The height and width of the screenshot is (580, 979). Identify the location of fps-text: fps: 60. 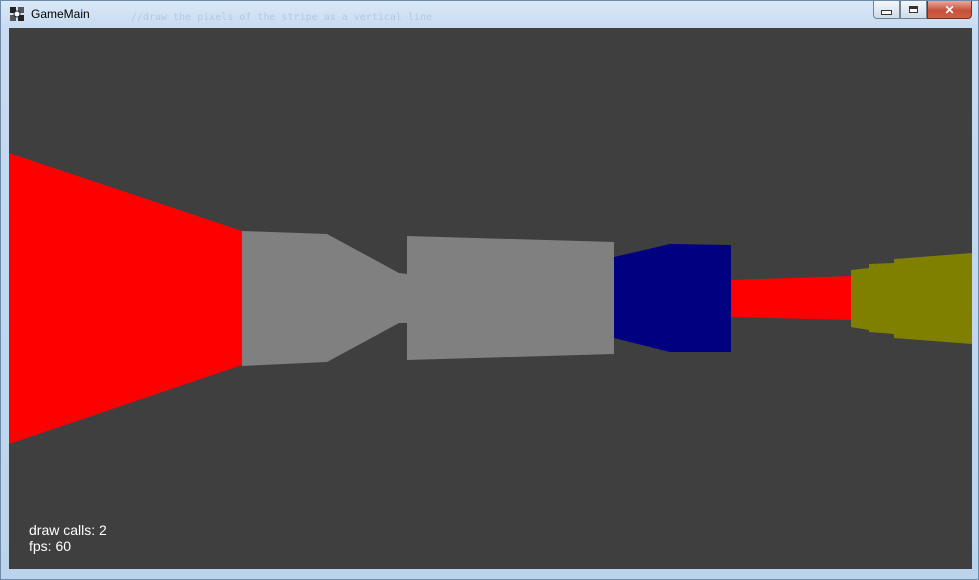
(50, 546).